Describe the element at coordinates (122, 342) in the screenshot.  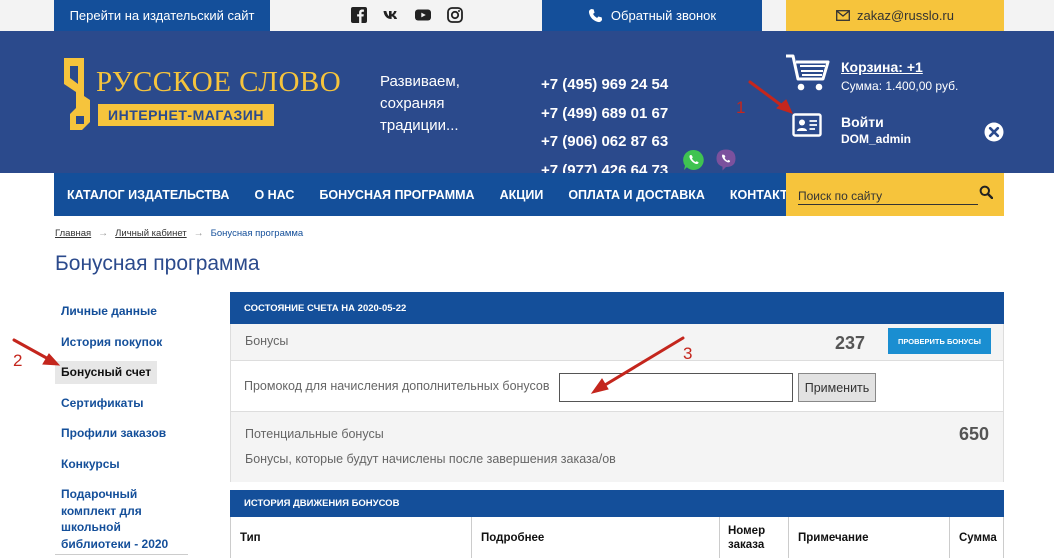
I see `sidebar-item-purchase-history: История покупок` at that location.